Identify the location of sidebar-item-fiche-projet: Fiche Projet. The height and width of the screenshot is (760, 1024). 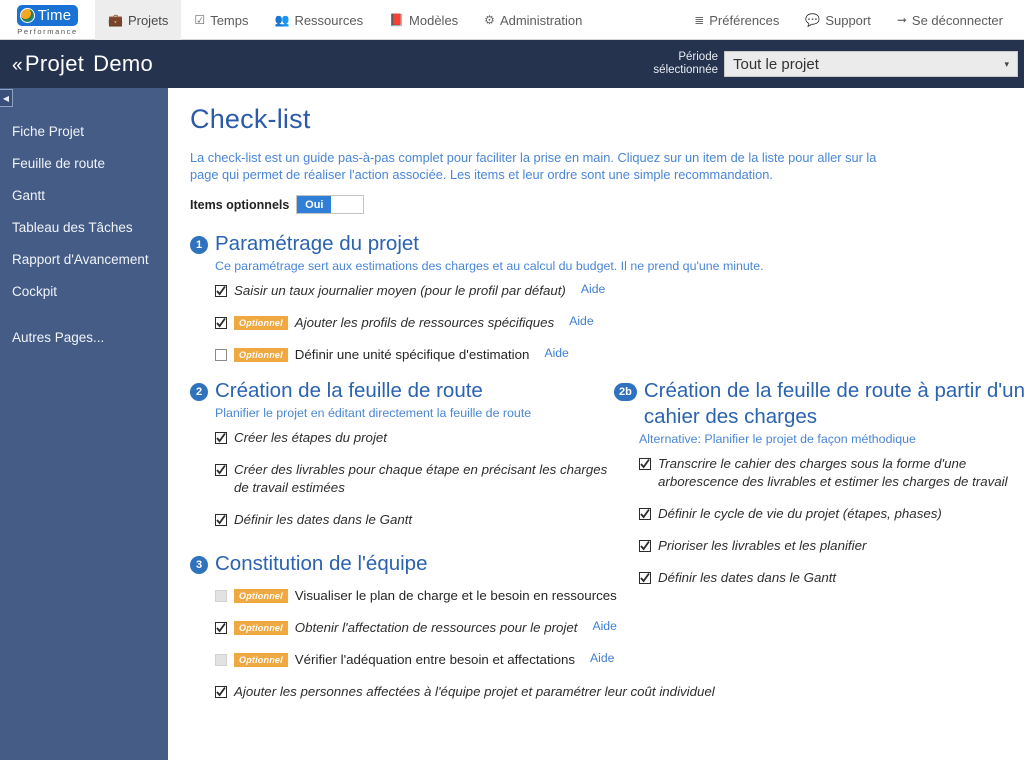
(84, 131).